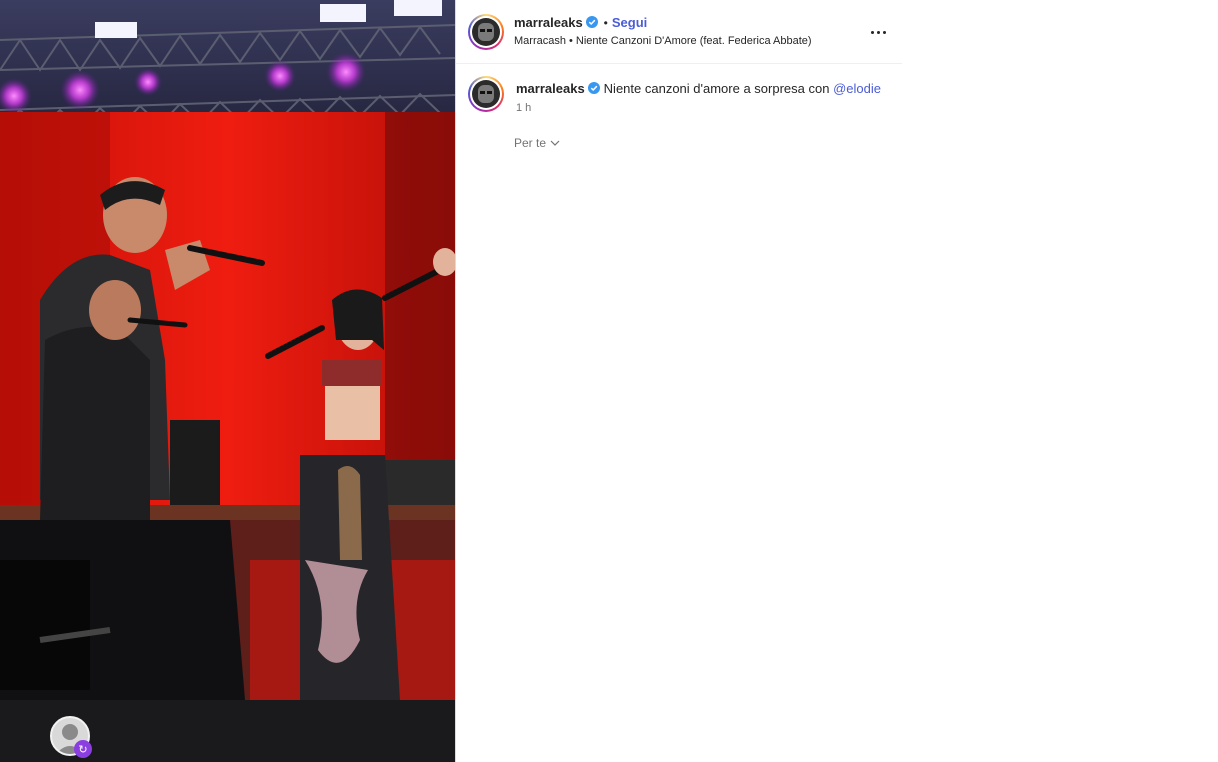 Image resolution: width=1218 pixels, height=762 pixels. I want to click on header-title-line: marraleaks • Segui, so click(580, 22).